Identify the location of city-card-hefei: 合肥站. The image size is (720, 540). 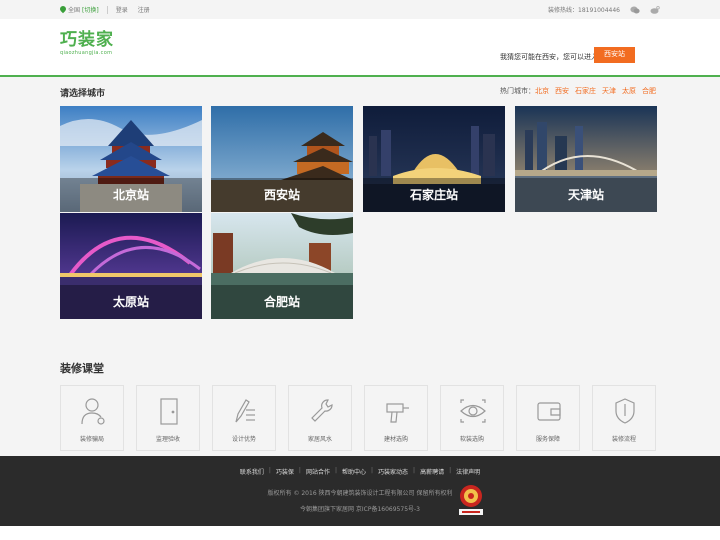
(282, 266).